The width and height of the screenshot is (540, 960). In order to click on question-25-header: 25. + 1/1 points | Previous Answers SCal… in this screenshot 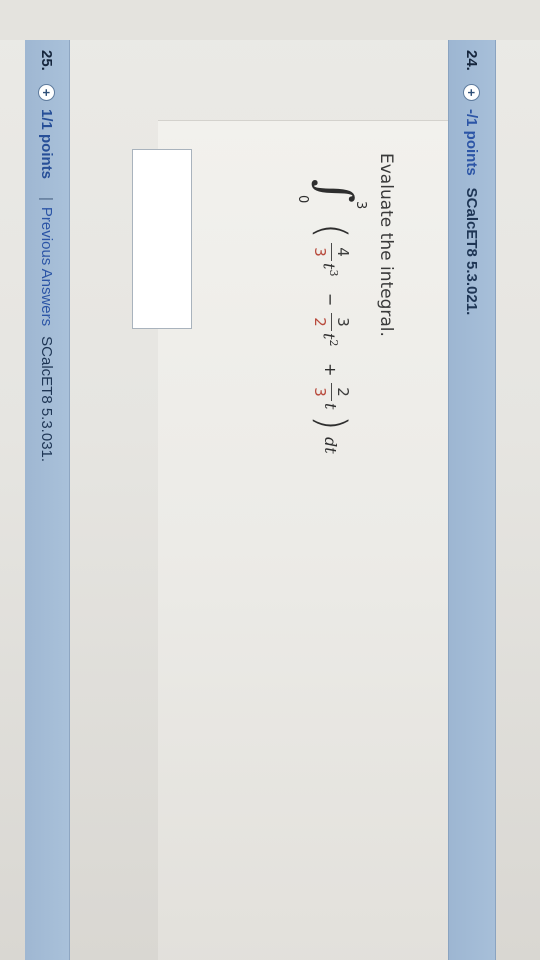, I will do `click(47, 500)`.